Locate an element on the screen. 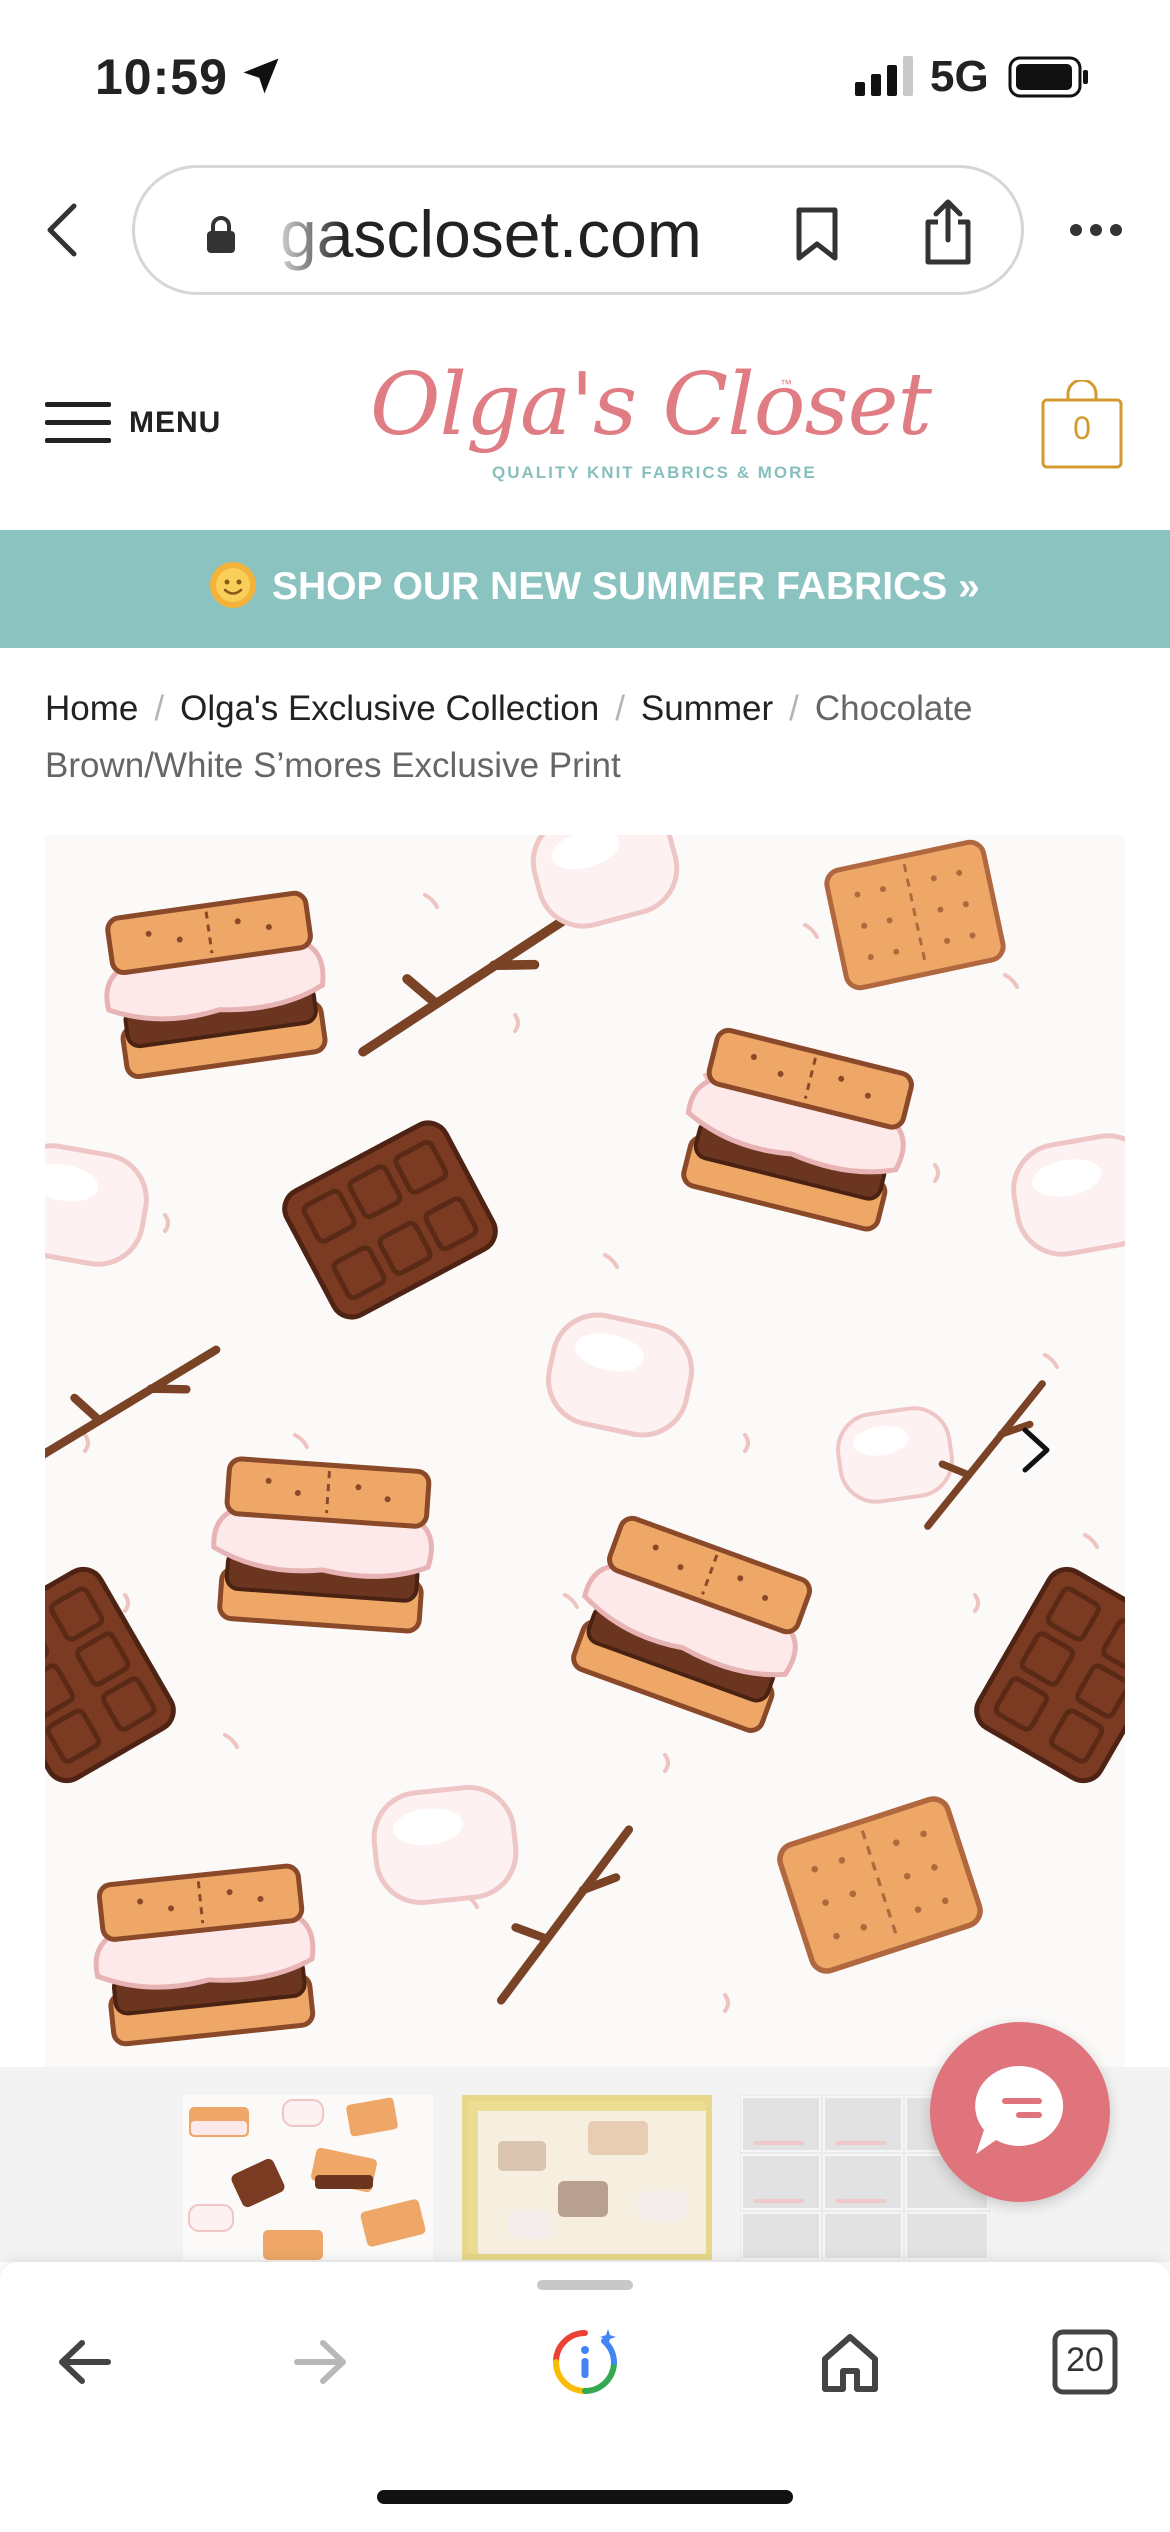 This screenshot has width=1170, height=2532. assistant-icon is located at coordinates (585, 2362).